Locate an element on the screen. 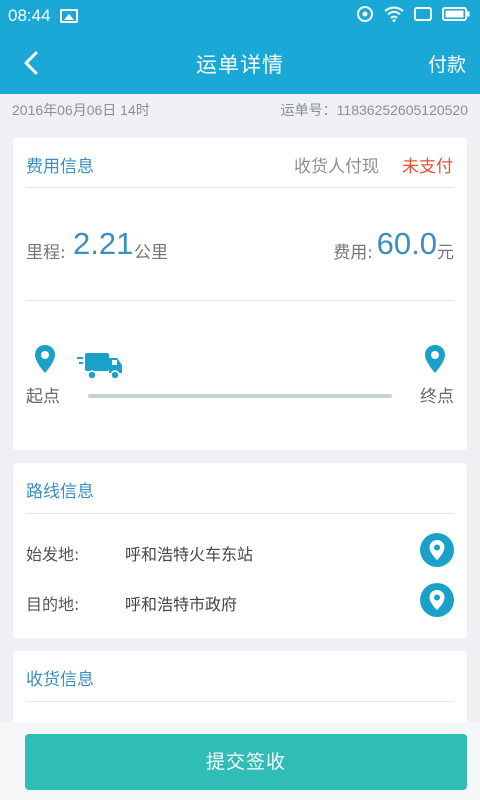  end-label: 终点 is located at coordinates (437, 397).